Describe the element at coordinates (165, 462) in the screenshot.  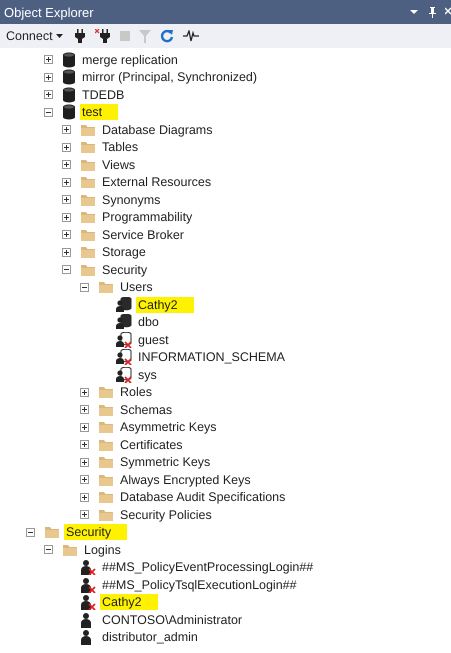
I see `tree-node-label: Symmetric Keys` at that location.